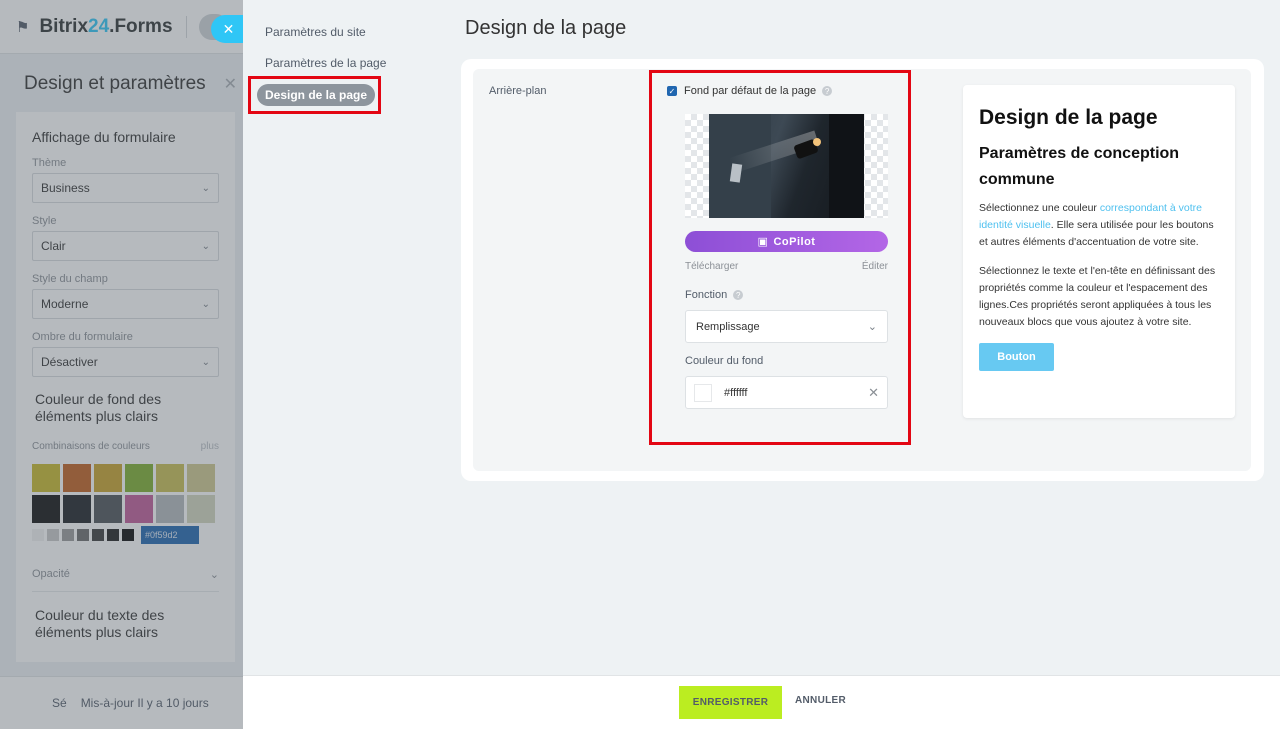  What do you see at coordinates (730, 702) in the screenshot?
I see `save-button: ENREGISTRER` at bounding box center [730, 702].